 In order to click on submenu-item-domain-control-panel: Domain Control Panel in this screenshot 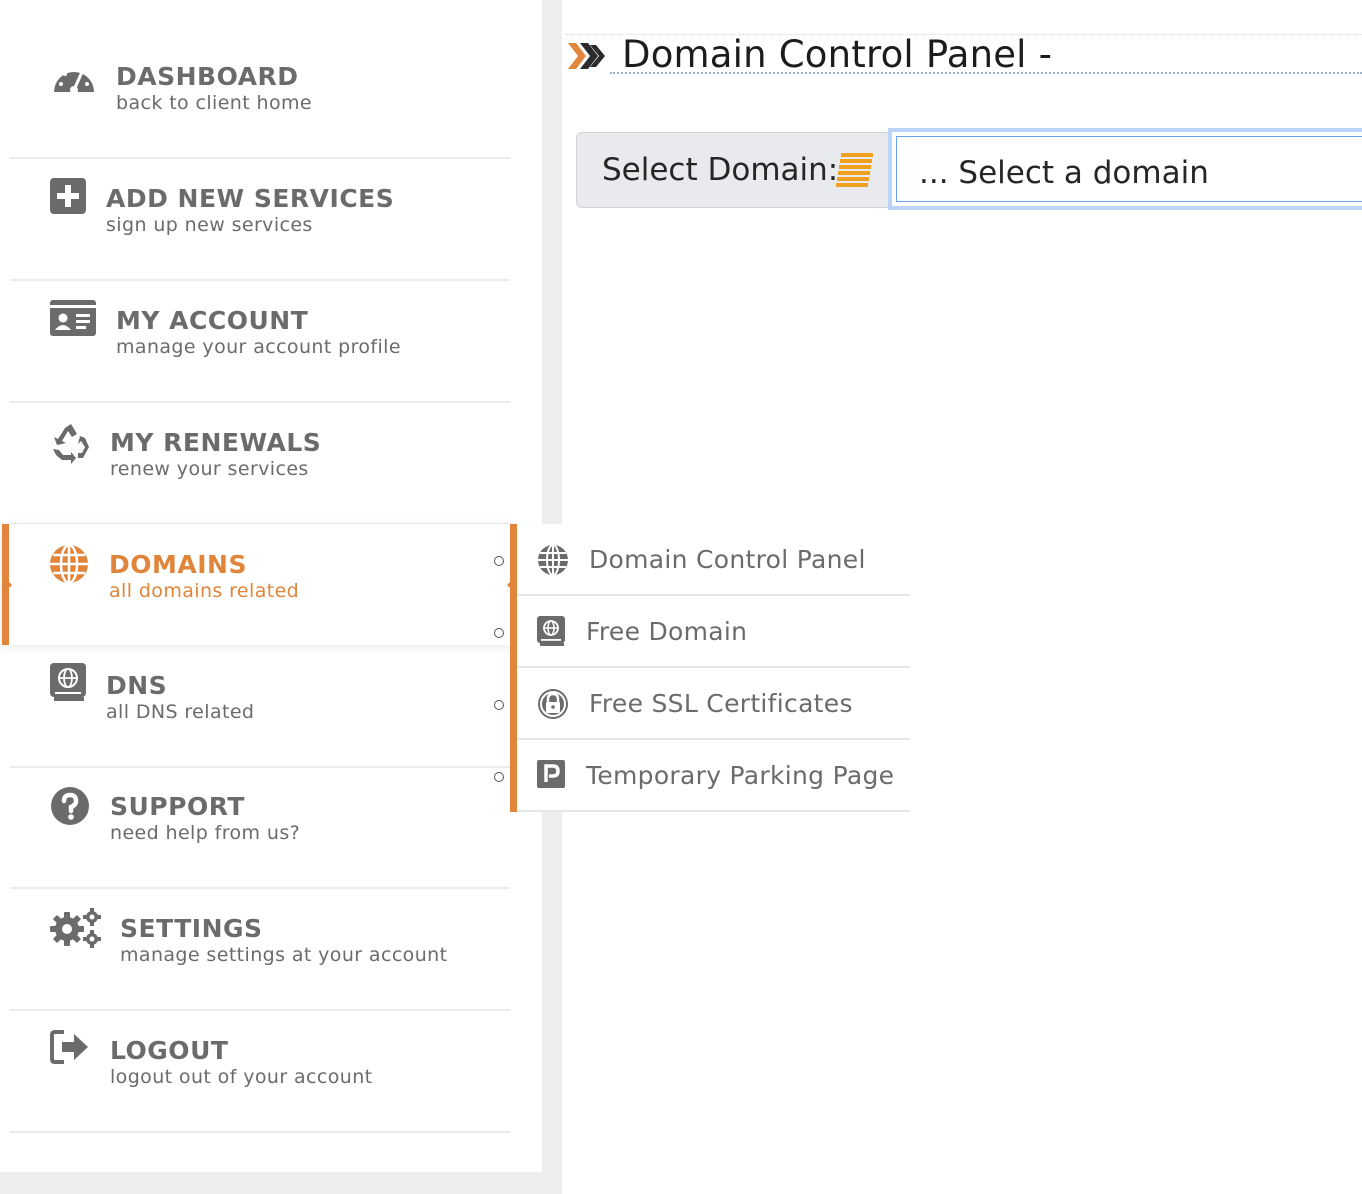, I will do `click(713, 560)`.